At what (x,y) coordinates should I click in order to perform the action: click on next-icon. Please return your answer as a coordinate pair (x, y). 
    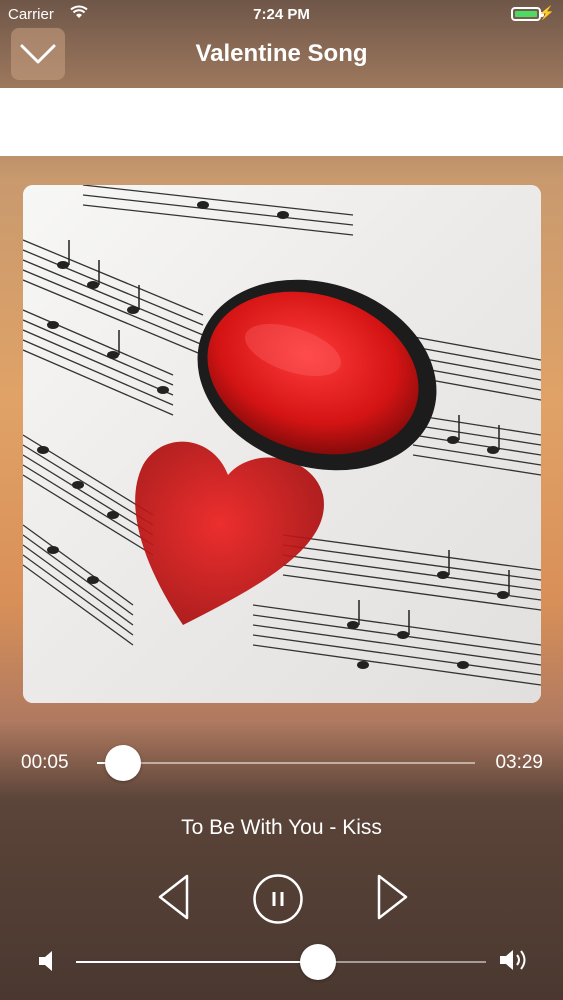
    Looking at the image, I should click on (392, 897).